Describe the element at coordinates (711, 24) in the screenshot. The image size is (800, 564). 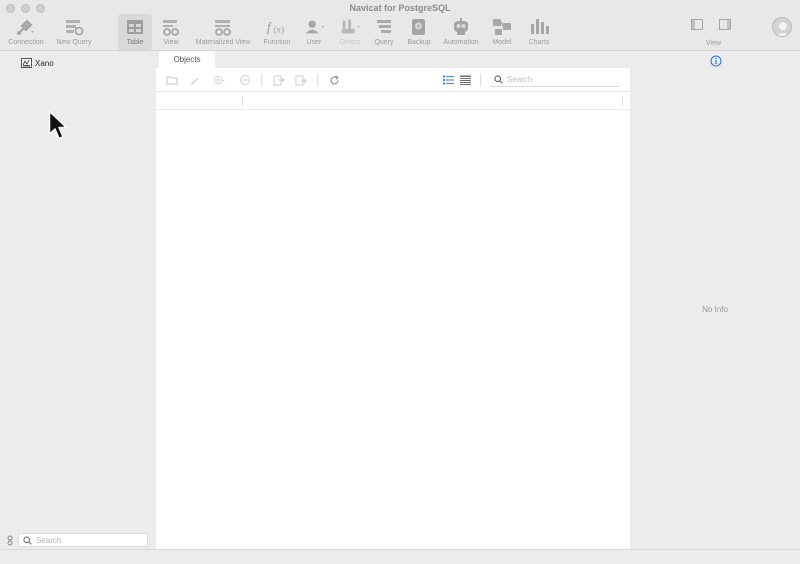
I see `view-toggle-group` at that location.